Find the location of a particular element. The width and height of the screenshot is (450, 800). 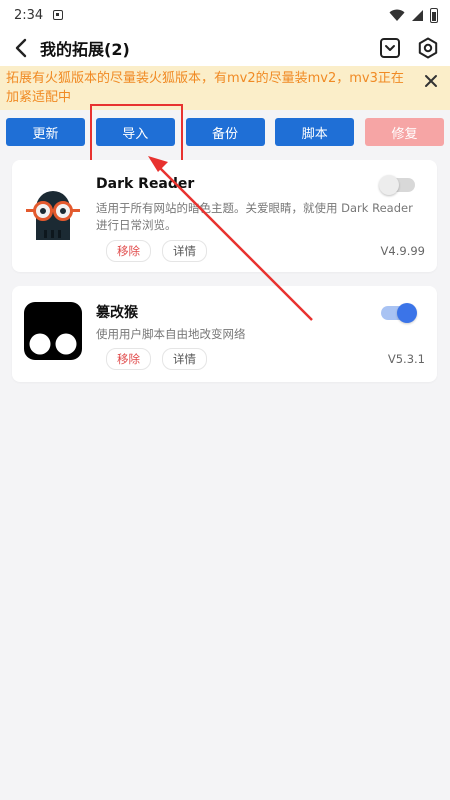

script-button: 脚本 is located at coordinates (315, 132).